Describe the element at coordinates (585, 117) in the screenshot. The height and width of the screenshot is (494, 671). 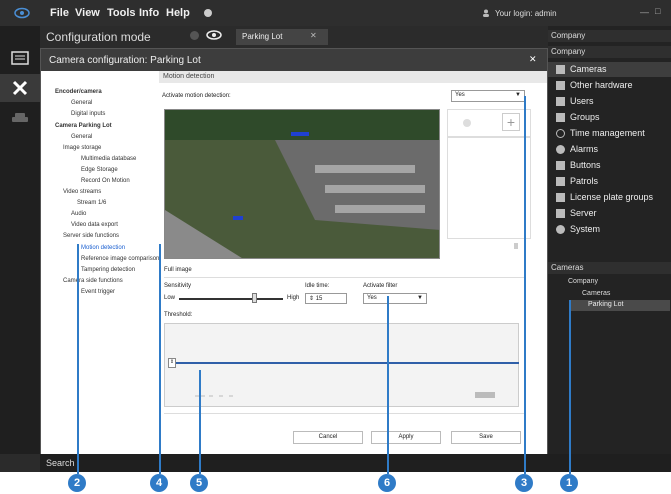
I see `nav-label: Groups` at that location.